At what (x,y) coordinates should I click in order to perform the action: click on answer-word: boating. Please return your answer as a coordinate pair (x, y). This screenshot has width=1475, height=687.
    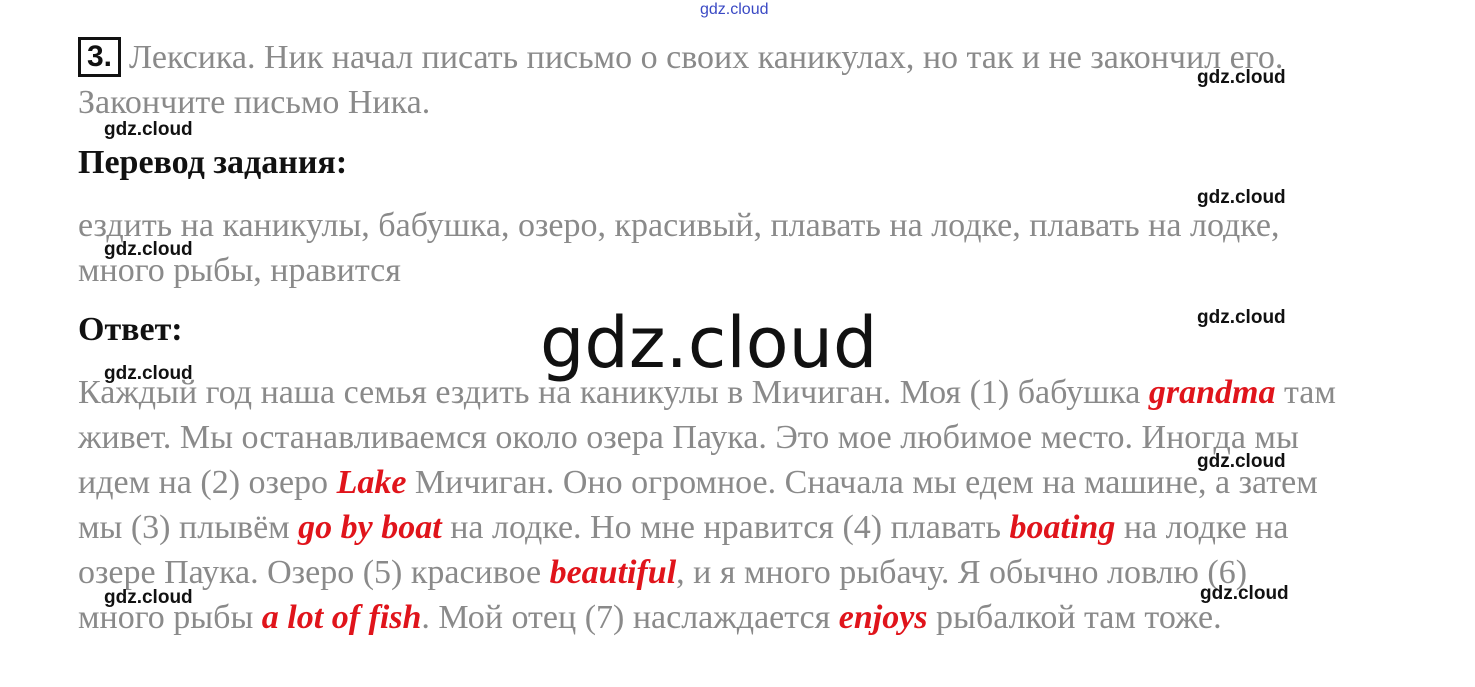
    Looking at the image, I should click on (1062, 527).